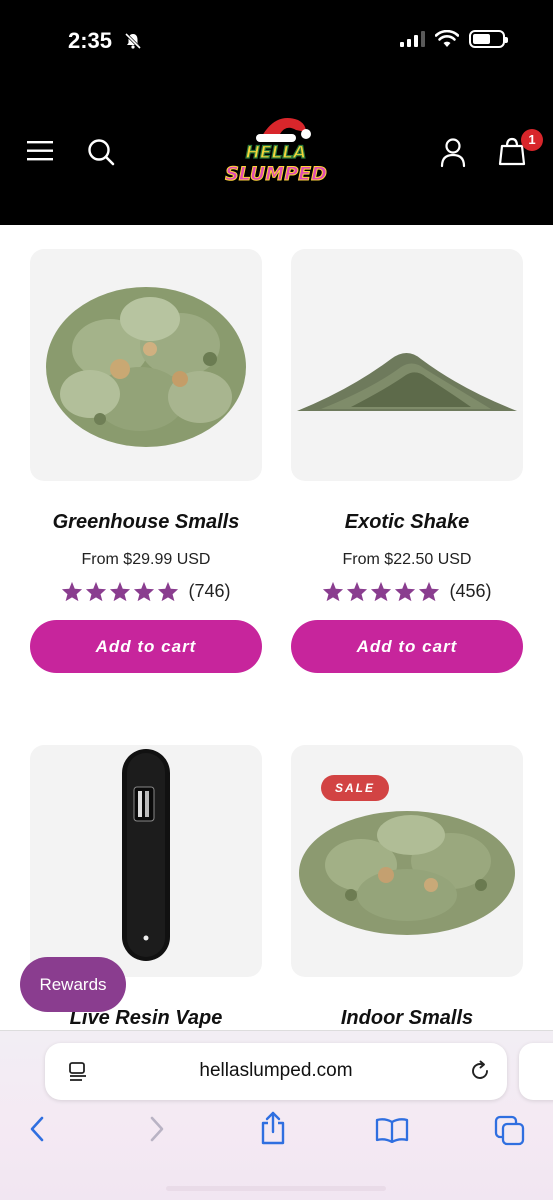 This screenshot has width=553, height=1200. Describe the element at coordinates (470, 591) in the screenshot. I see `rating-count: (456)` at that location.